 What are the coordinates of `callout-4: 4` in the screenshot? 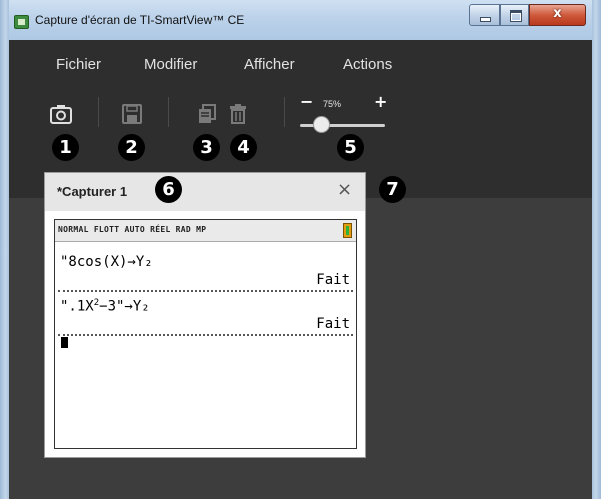 It's located at (243, 147).